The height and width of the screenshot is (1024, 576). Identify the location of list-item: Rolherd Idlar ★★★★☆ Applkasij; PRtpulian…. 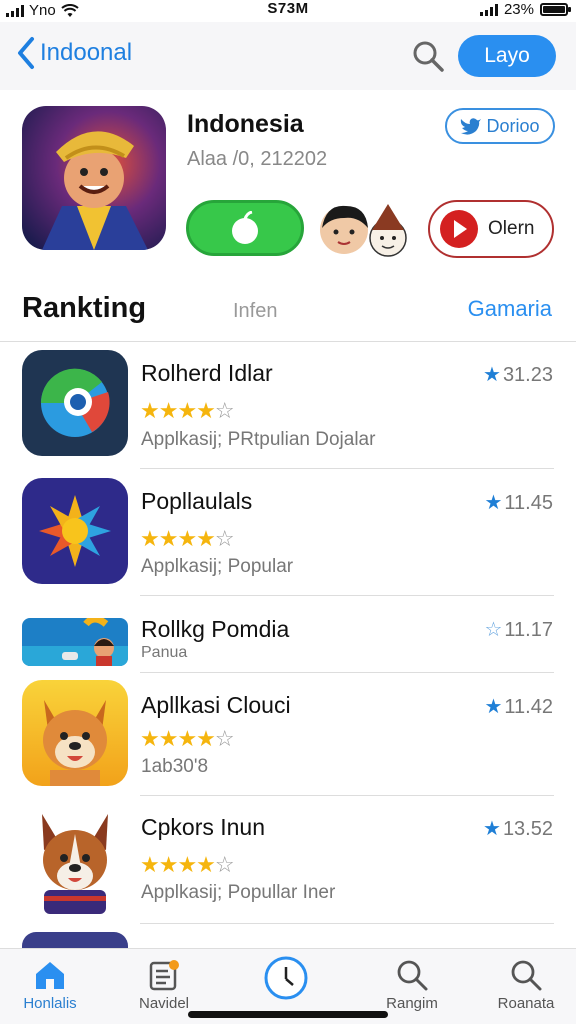
(288, 410).